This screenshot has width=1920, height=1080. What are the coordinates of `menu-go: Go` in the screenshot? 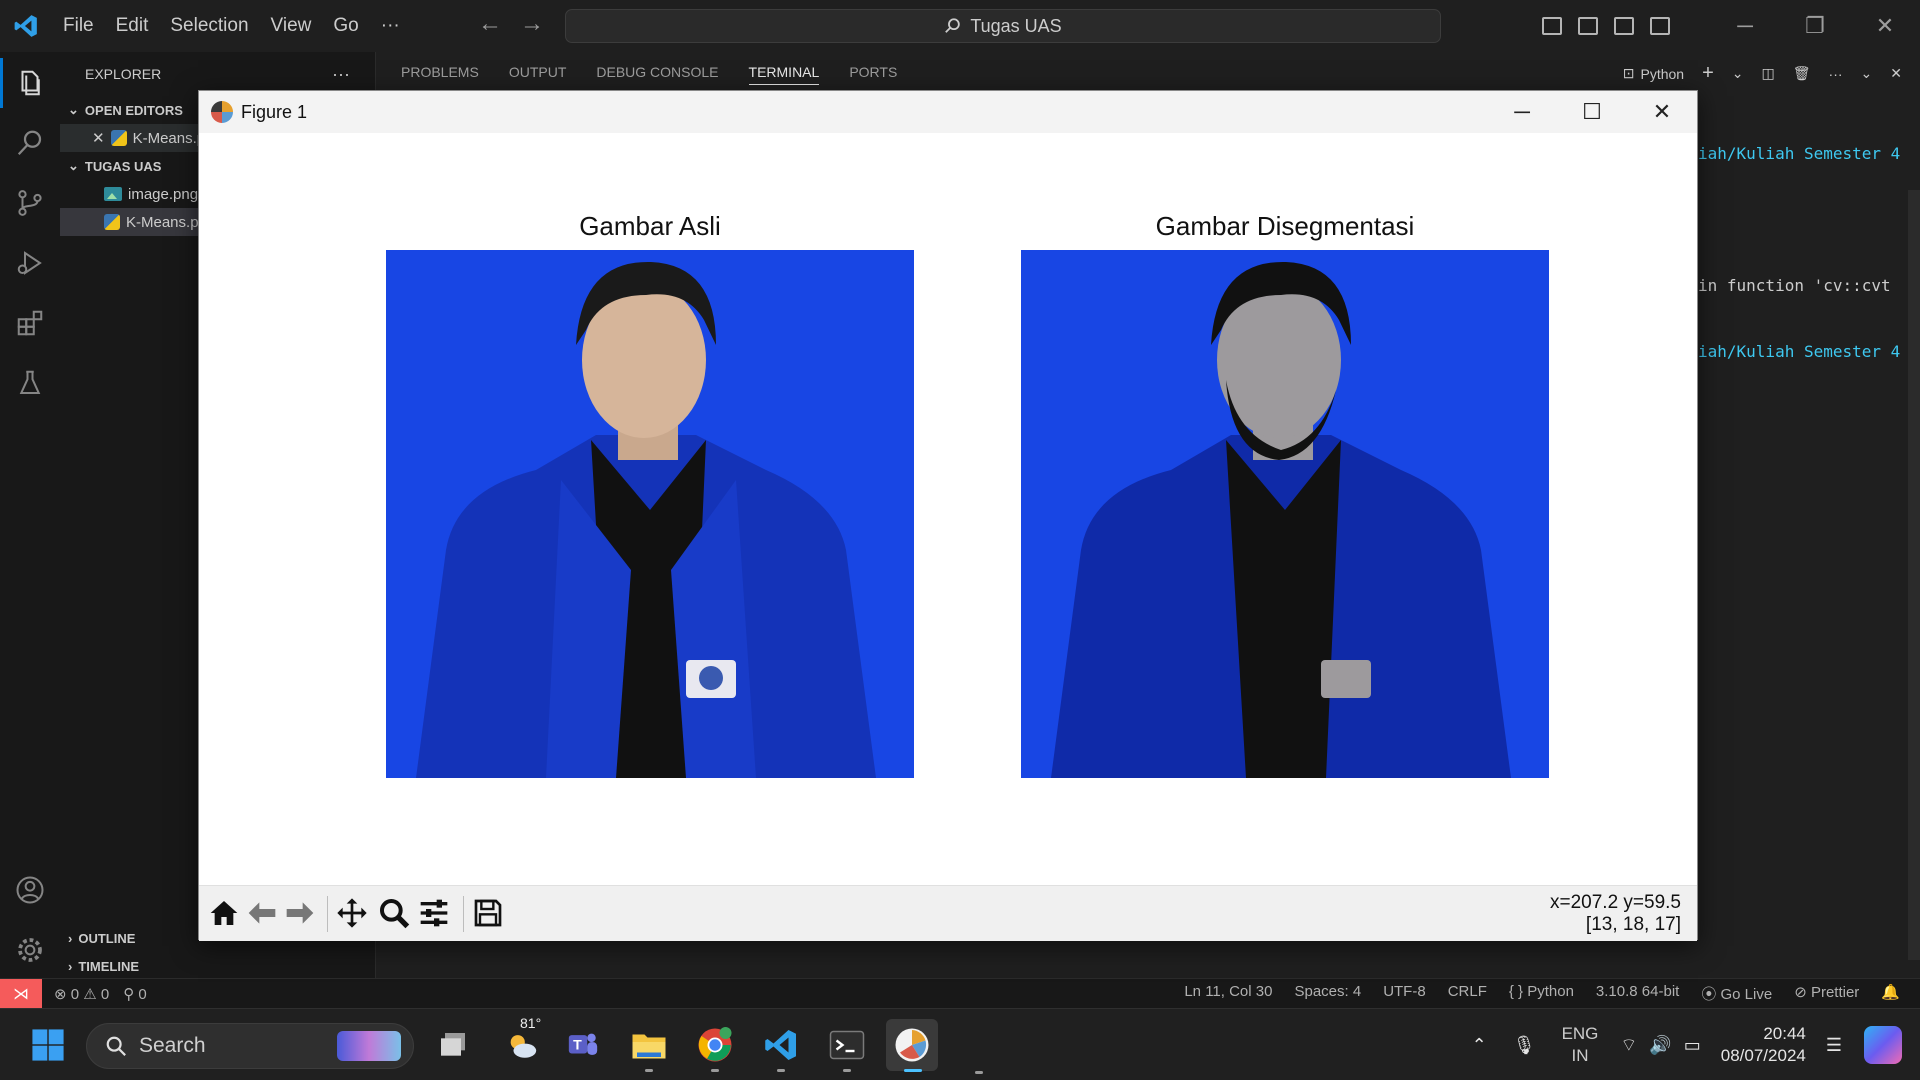 It's located at (345, 26).